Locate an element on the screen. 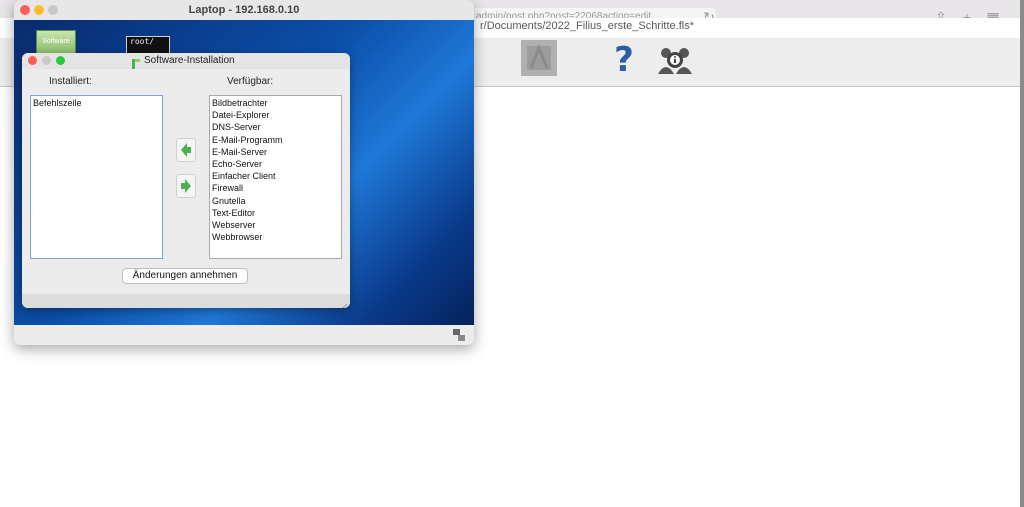 This screenshot has width=1024, height=507. list-item: Einfacher Client is located at coordinates (275, 176).